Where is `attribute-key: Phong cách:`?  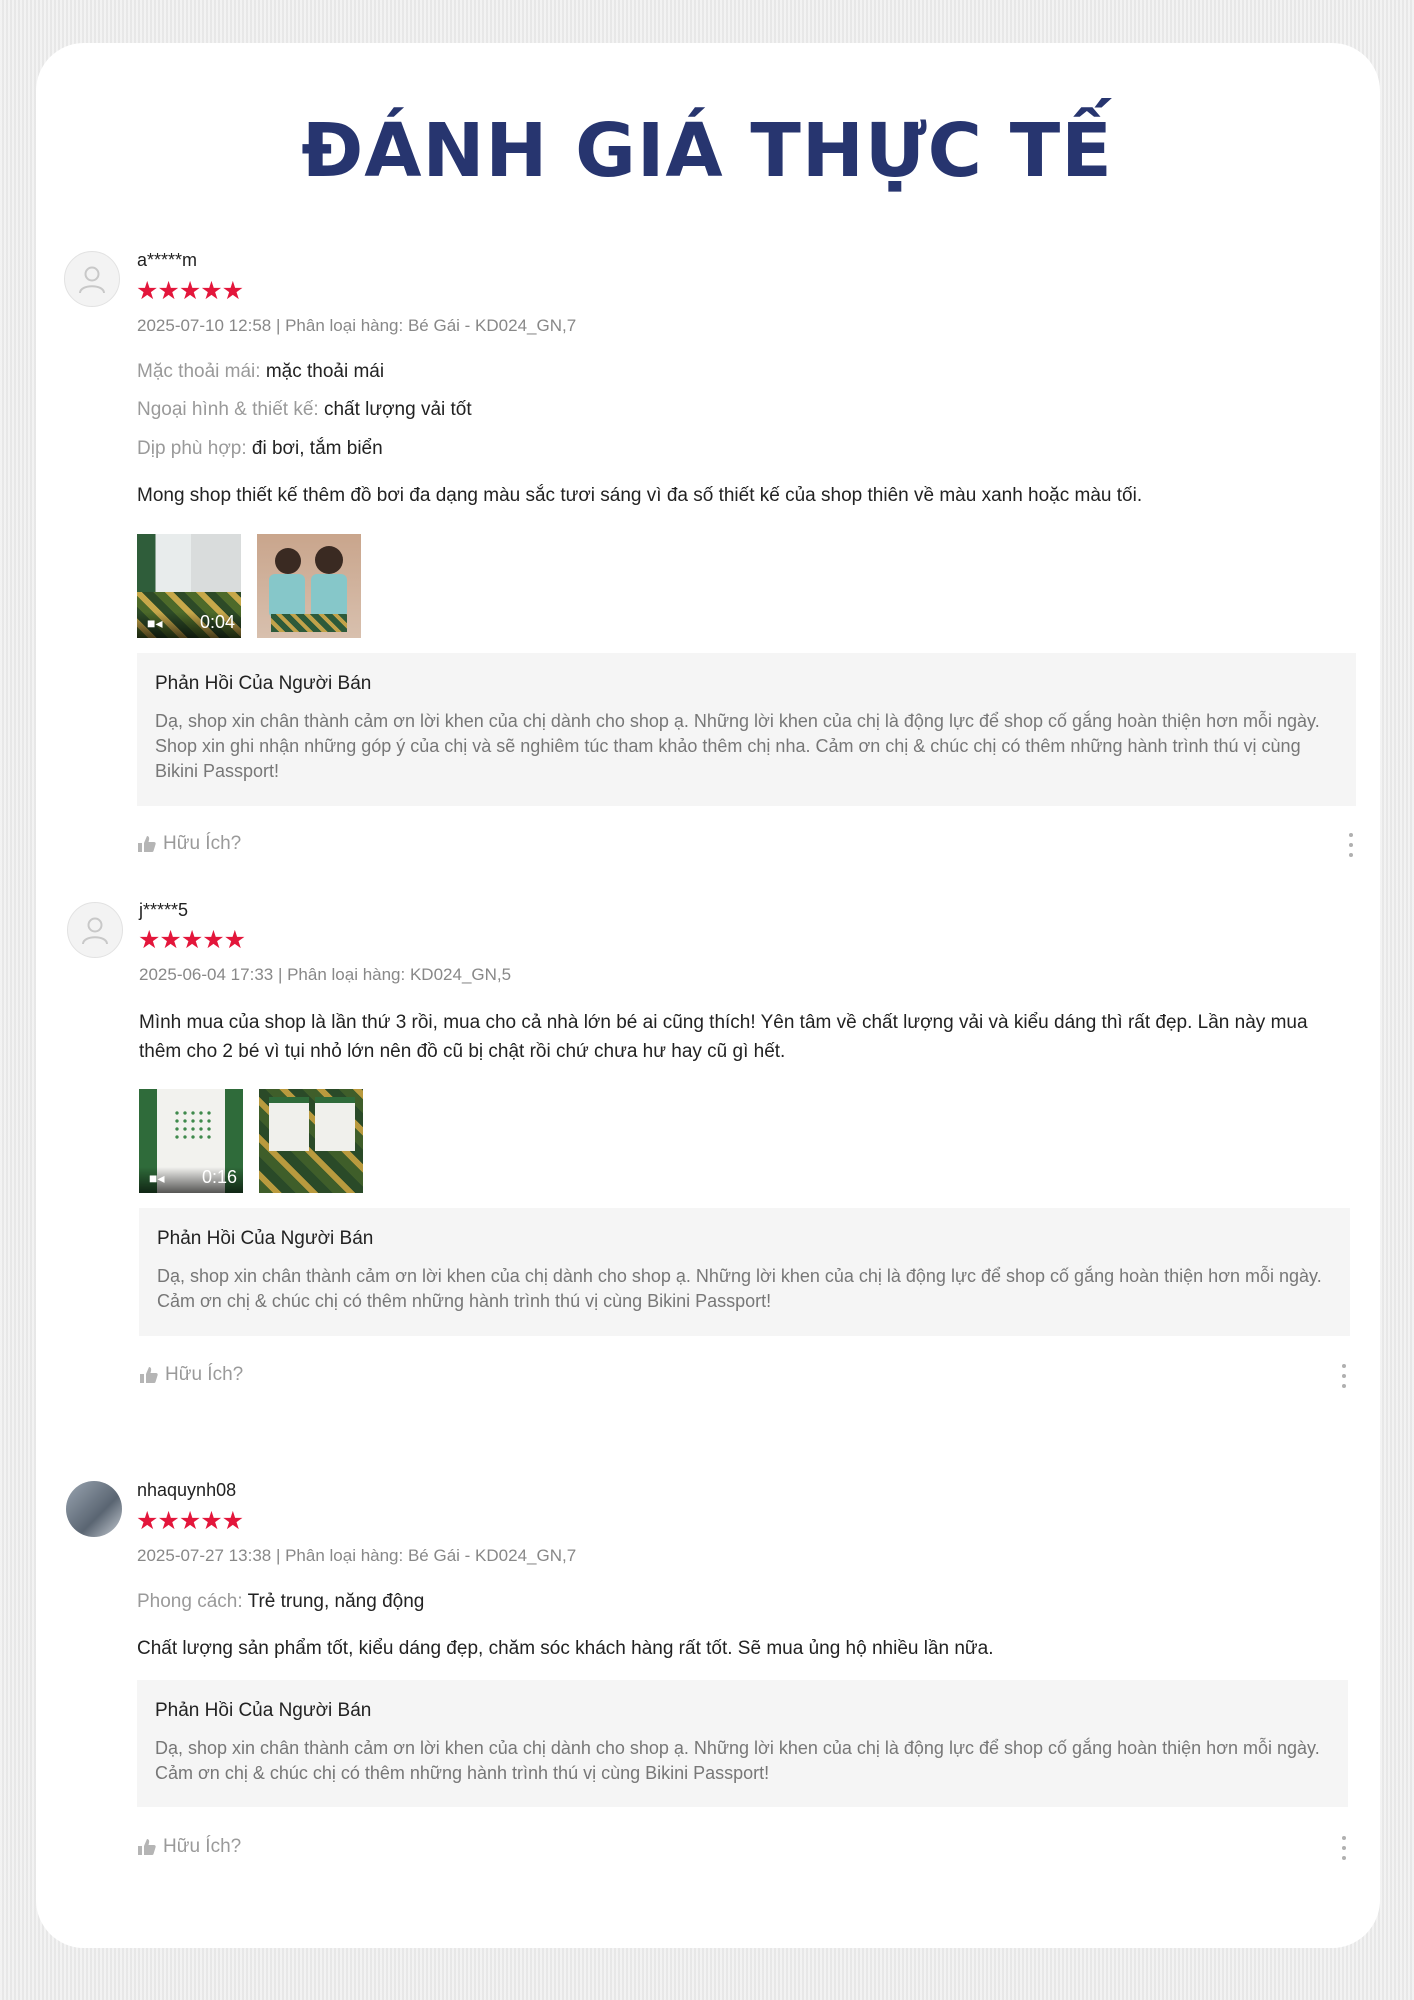 attribute-key: Phong cách: is located at coordinates (190, 1601).